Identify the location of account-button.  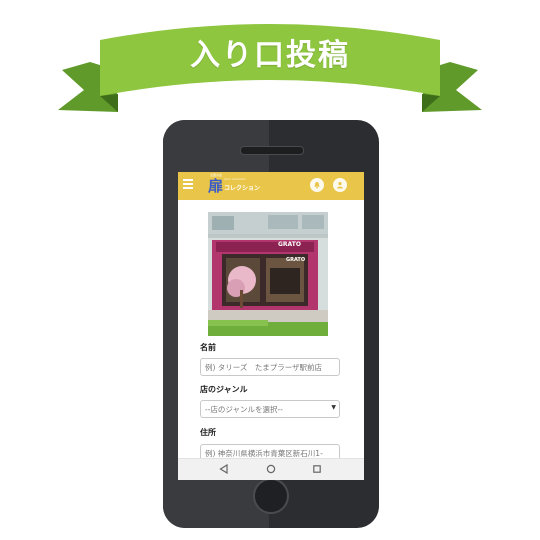
(340, 185).